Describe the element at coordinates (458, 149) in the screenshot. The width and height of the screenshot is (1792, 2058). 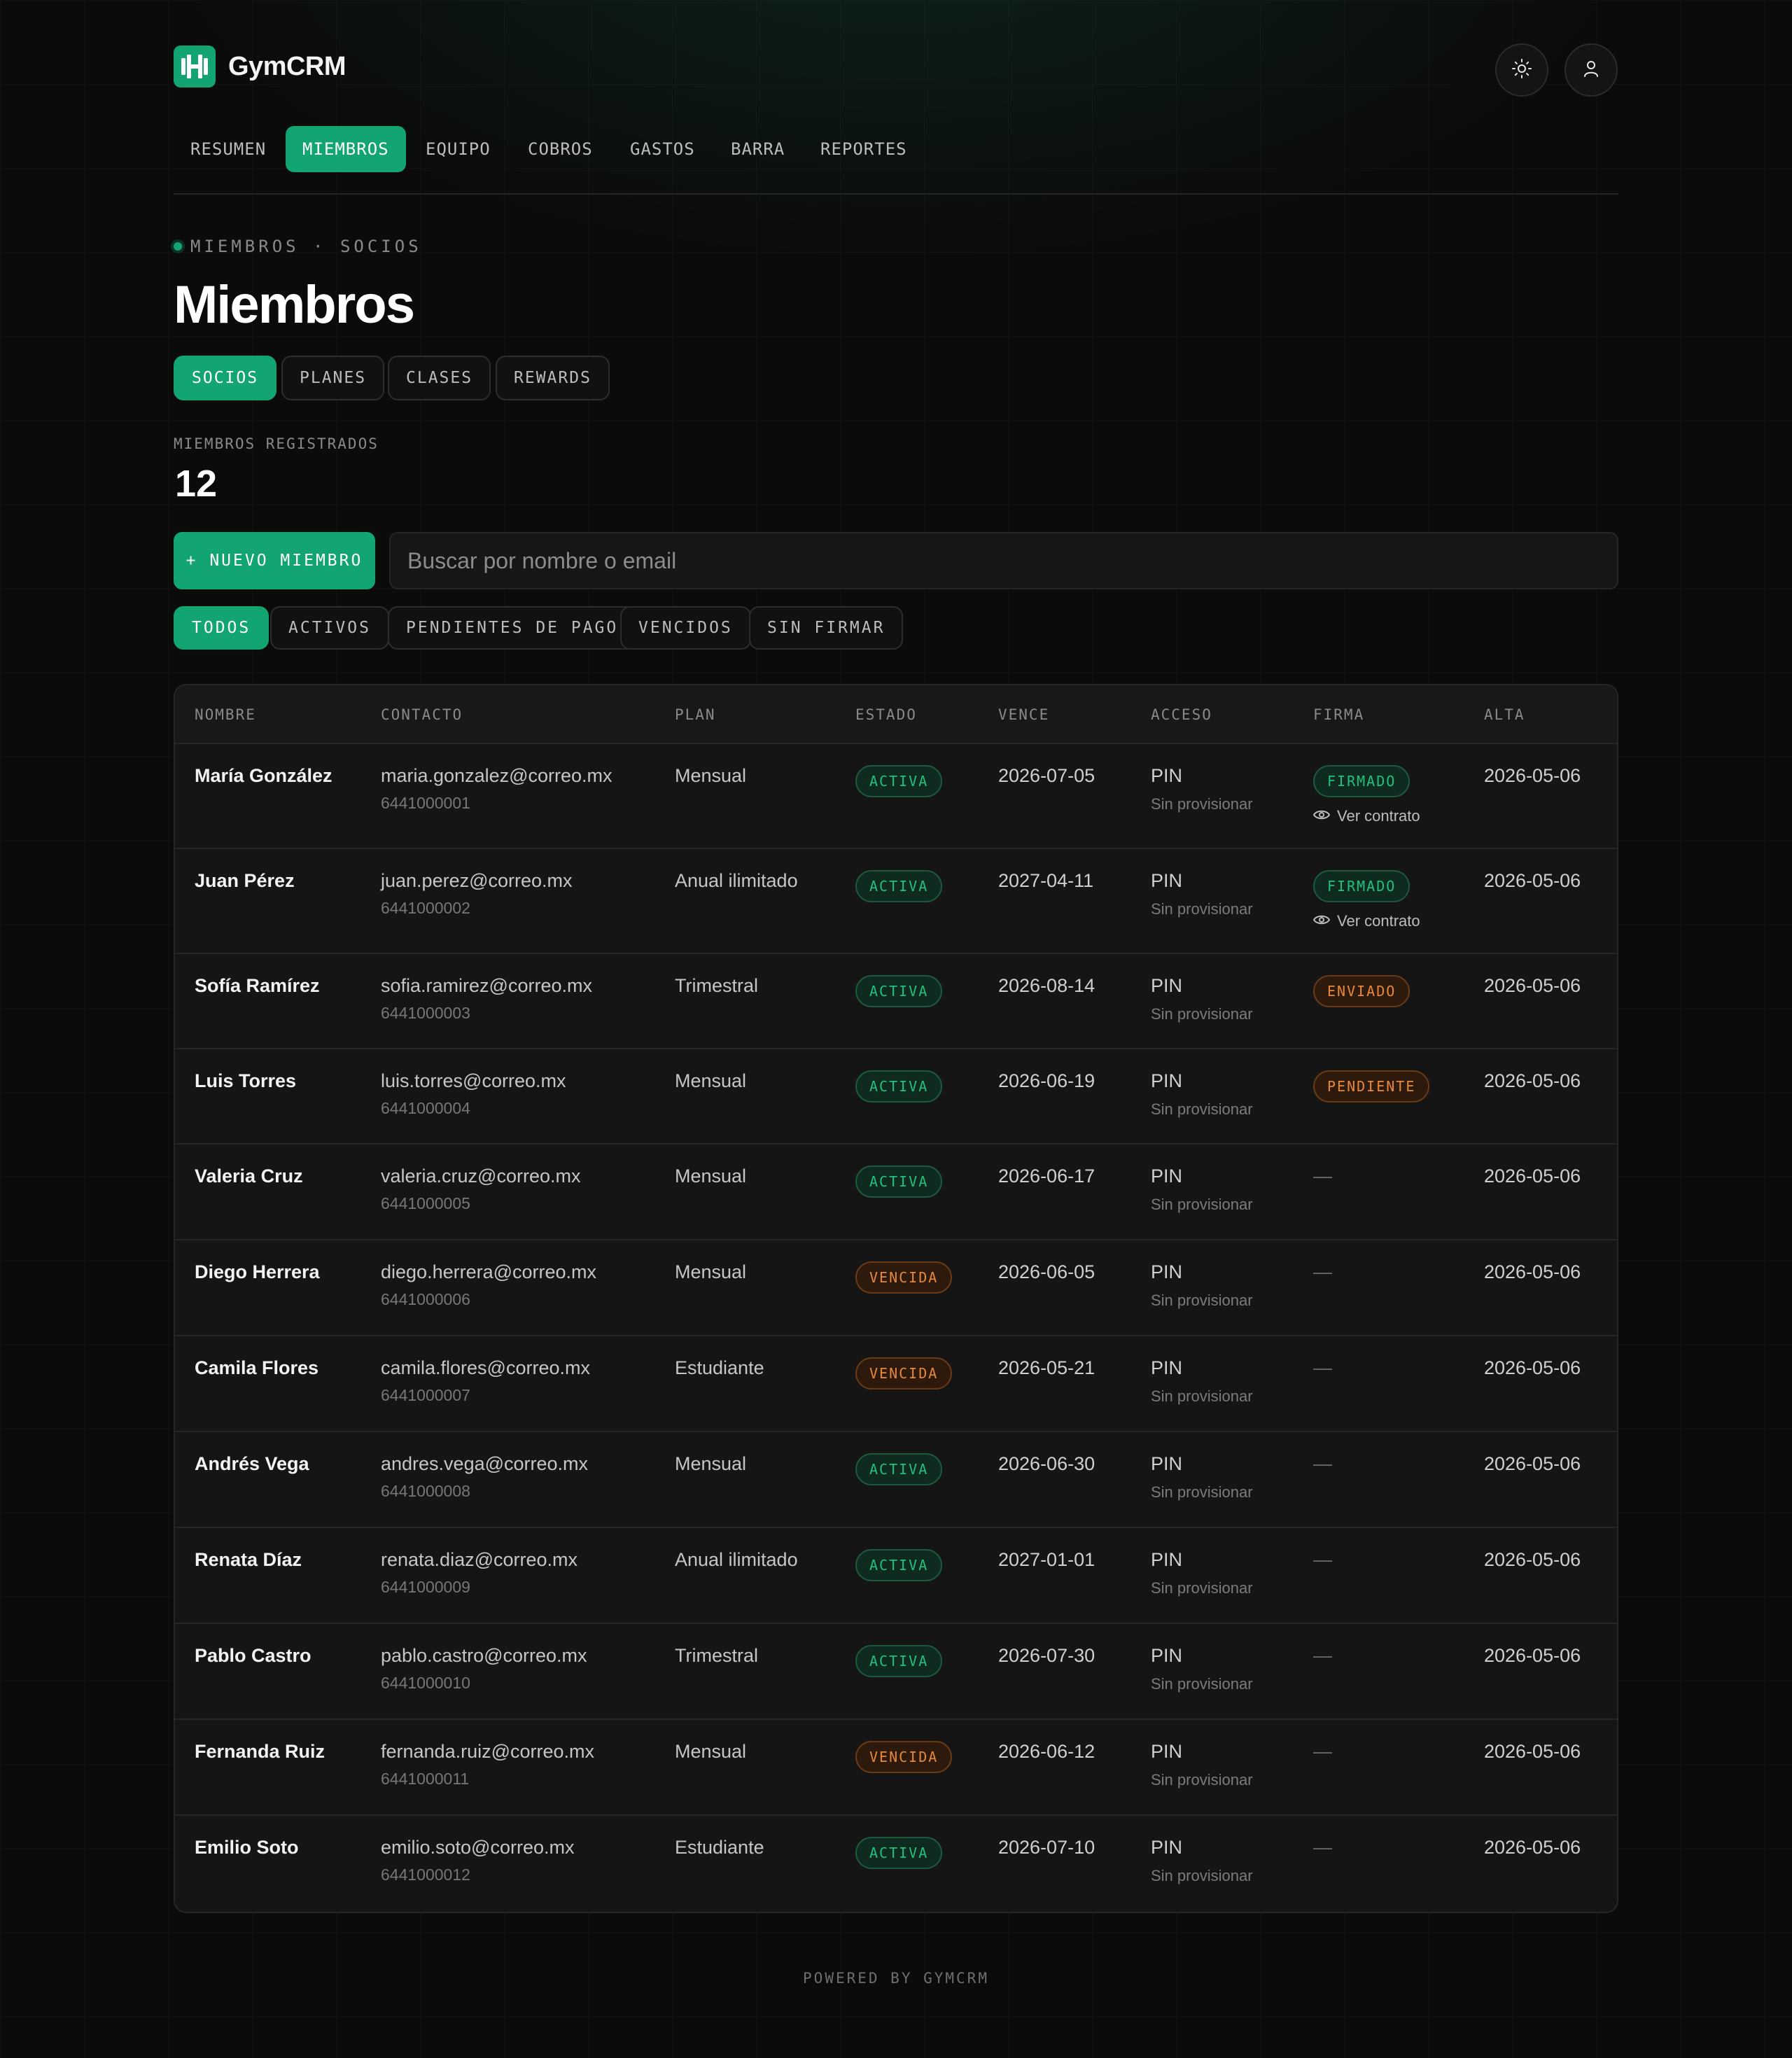
I see `nav-item-equipo: EQUIPO` at that location.